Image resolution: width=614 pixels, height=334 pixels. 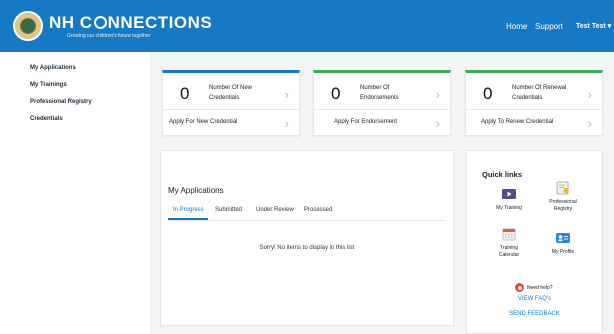 I want to click on tab-in-progress: In Progress, so click(x=188, y=210).